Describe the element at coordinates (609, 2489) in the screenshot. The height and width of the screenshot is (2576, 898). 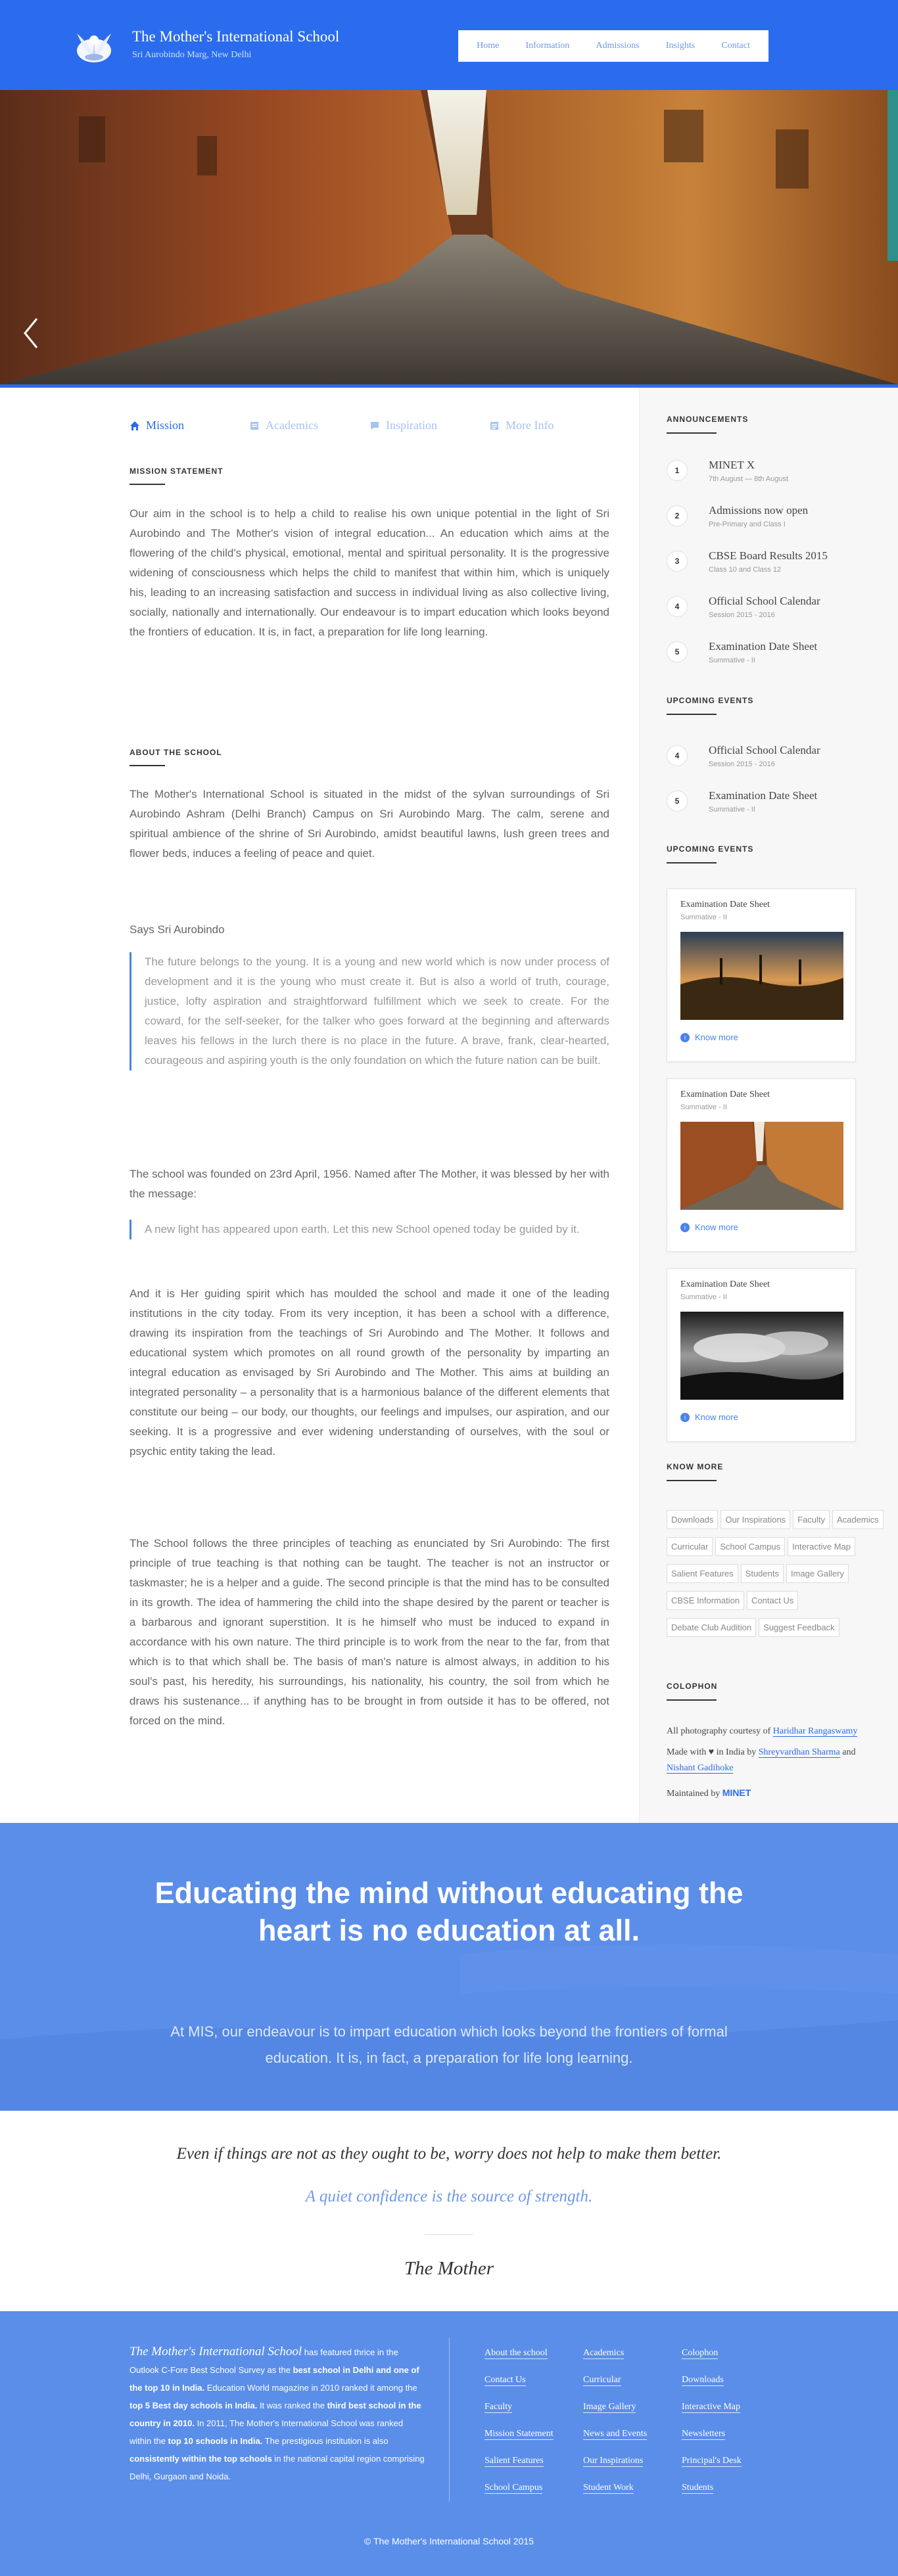
I see `footer-link: Student Work` at that location.